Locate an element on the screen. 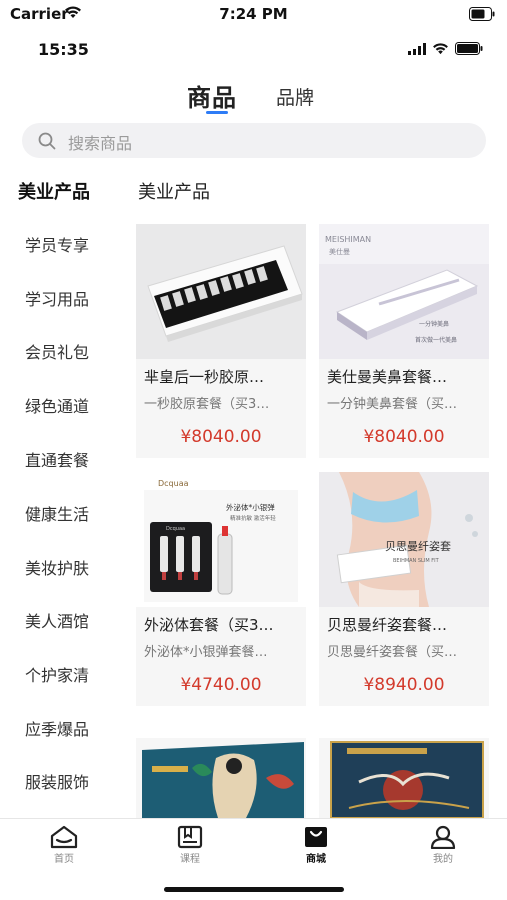  image-headline: 贝思曼纤姿套 is located at coordinates (418, 546).